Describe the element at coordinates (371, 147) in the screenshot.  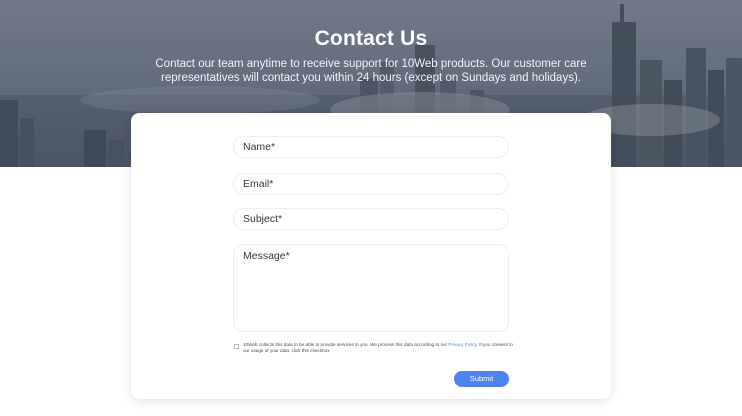
I see `name-input` at that location.